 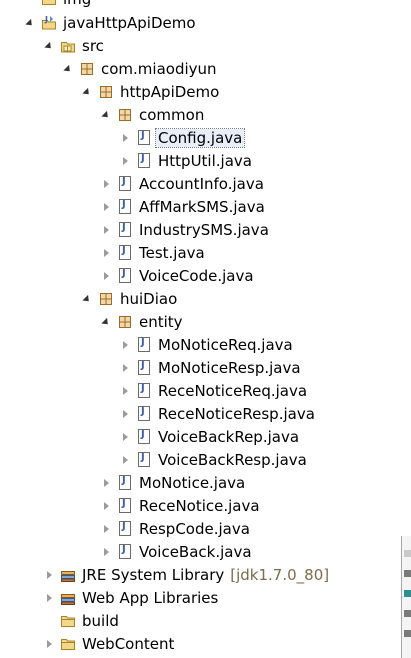 What do you see at coordinates (229, 436) in the screenshot?
I see `tree-item-label: VoiceBackRep.java` at bounding box center [229, 436].